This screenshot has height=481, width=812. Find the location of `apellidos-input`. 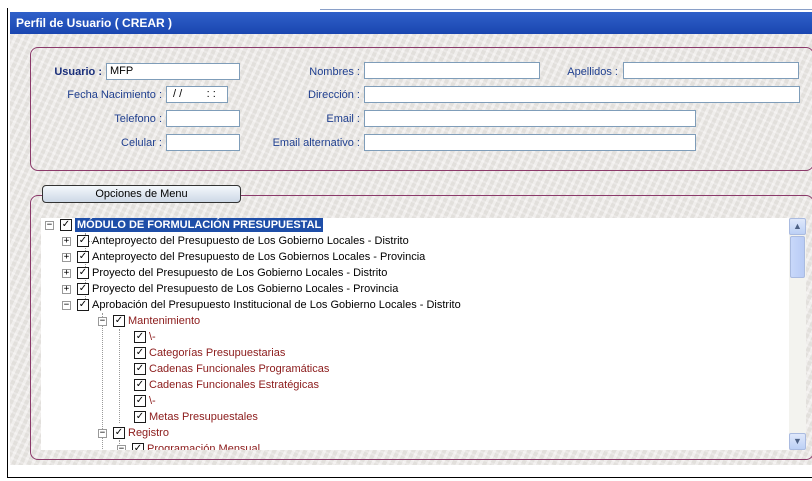

apellidos-input is located at coordinates (711, 70).